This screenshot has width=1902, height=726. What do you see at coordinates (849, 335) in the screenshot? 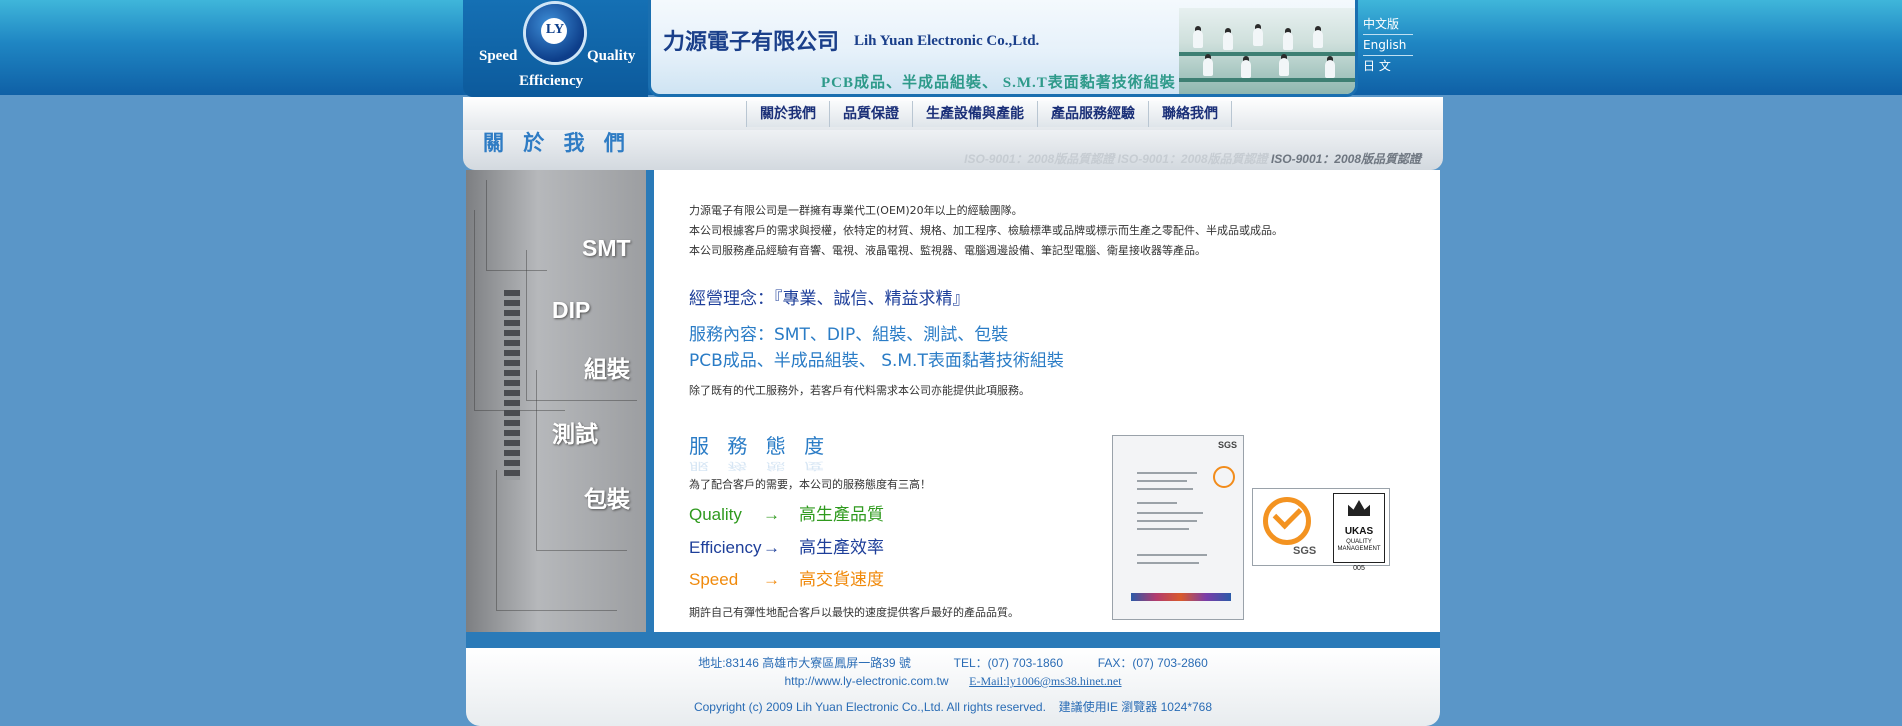
I see `services-line-1: 服務內容：SMT、DIP、組裝、測試、包裝` at bounding box center [849, 335].